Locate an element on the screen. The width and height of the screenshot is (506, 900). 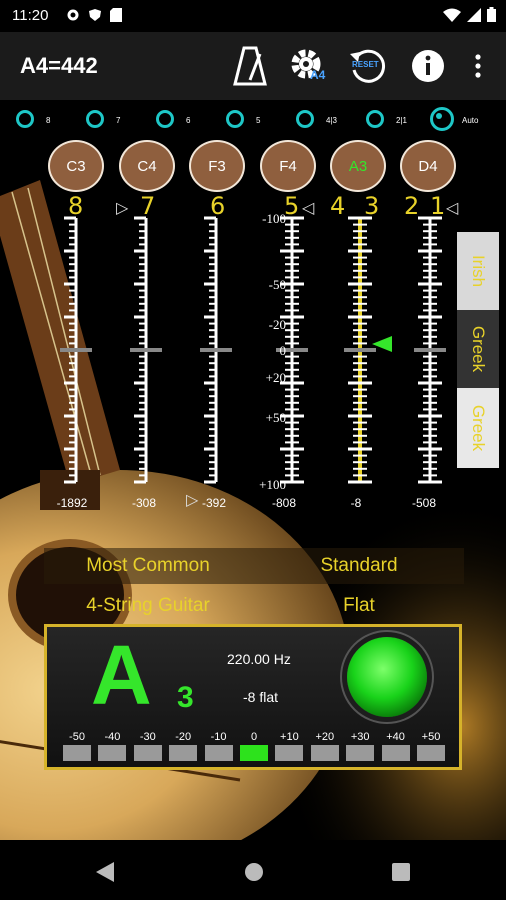
app-bar: A4=442 A4 RESET is located at coordinates (253, 66).